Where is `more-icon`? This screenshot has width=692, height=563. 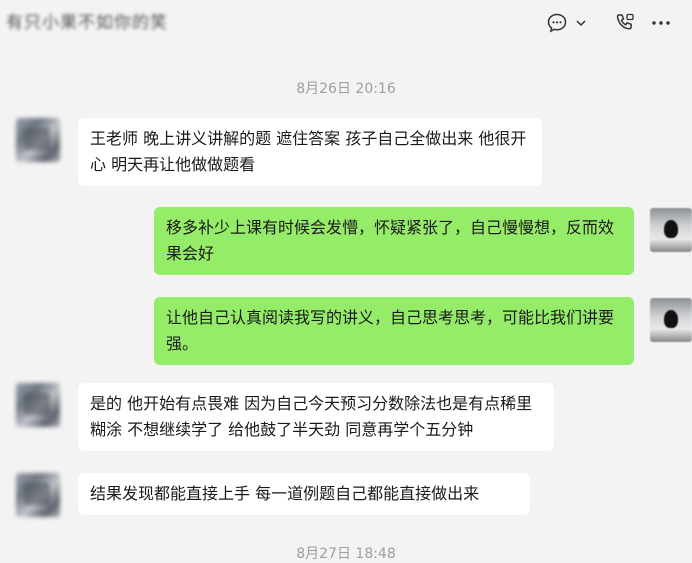
more-icon is located at coordinates (661, 23).